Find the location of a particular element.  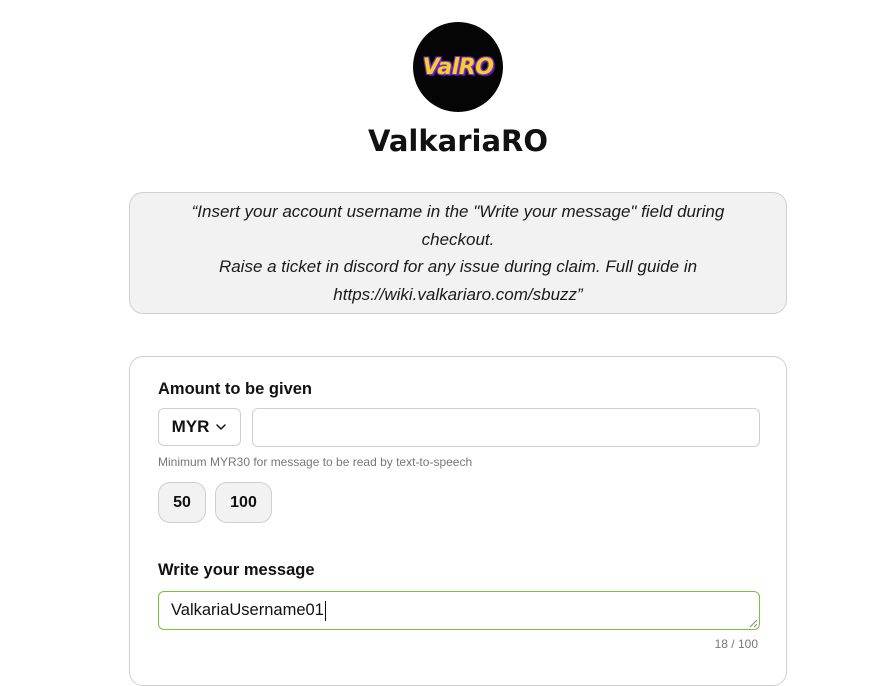

resize-grip-icon is located at coordinates (753, 623).